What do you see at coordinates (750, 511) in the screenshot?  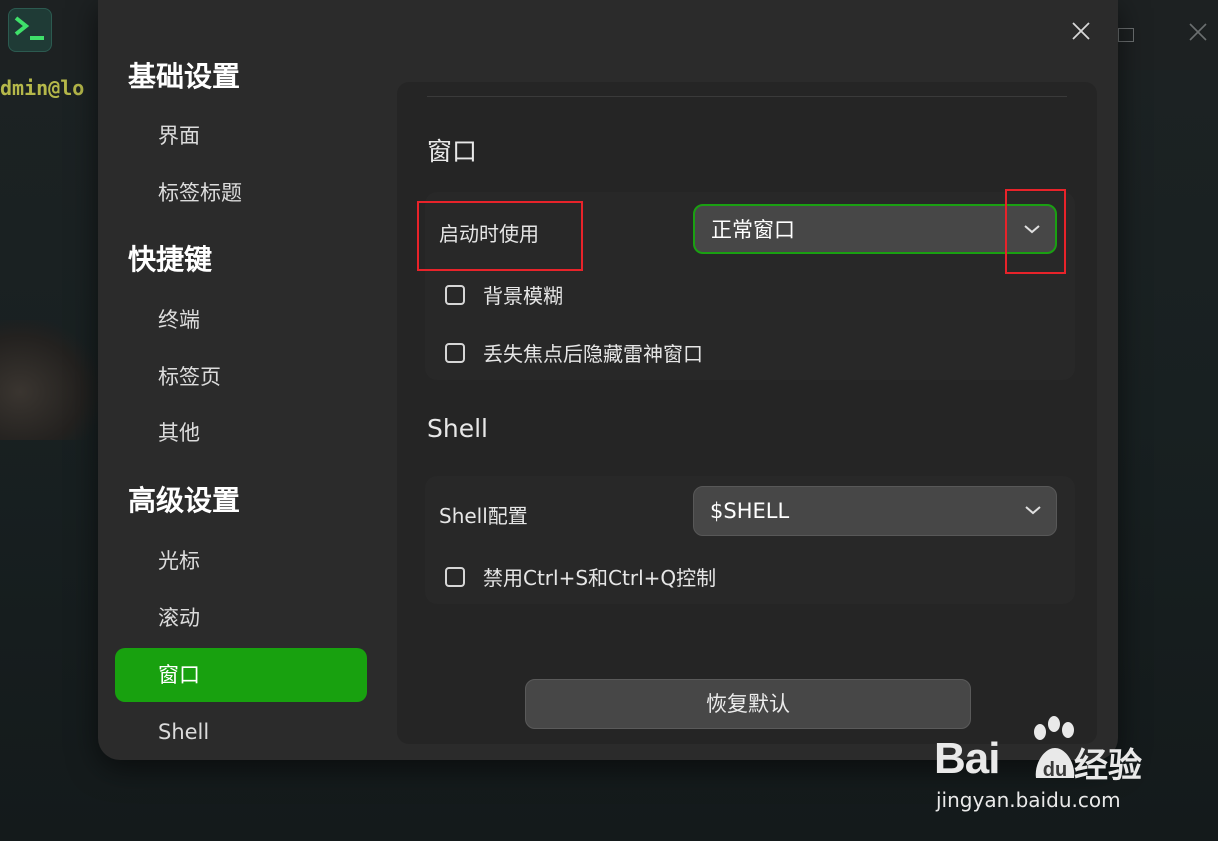 I see `select-value: $SHELL` at bounding box center [750, 511].